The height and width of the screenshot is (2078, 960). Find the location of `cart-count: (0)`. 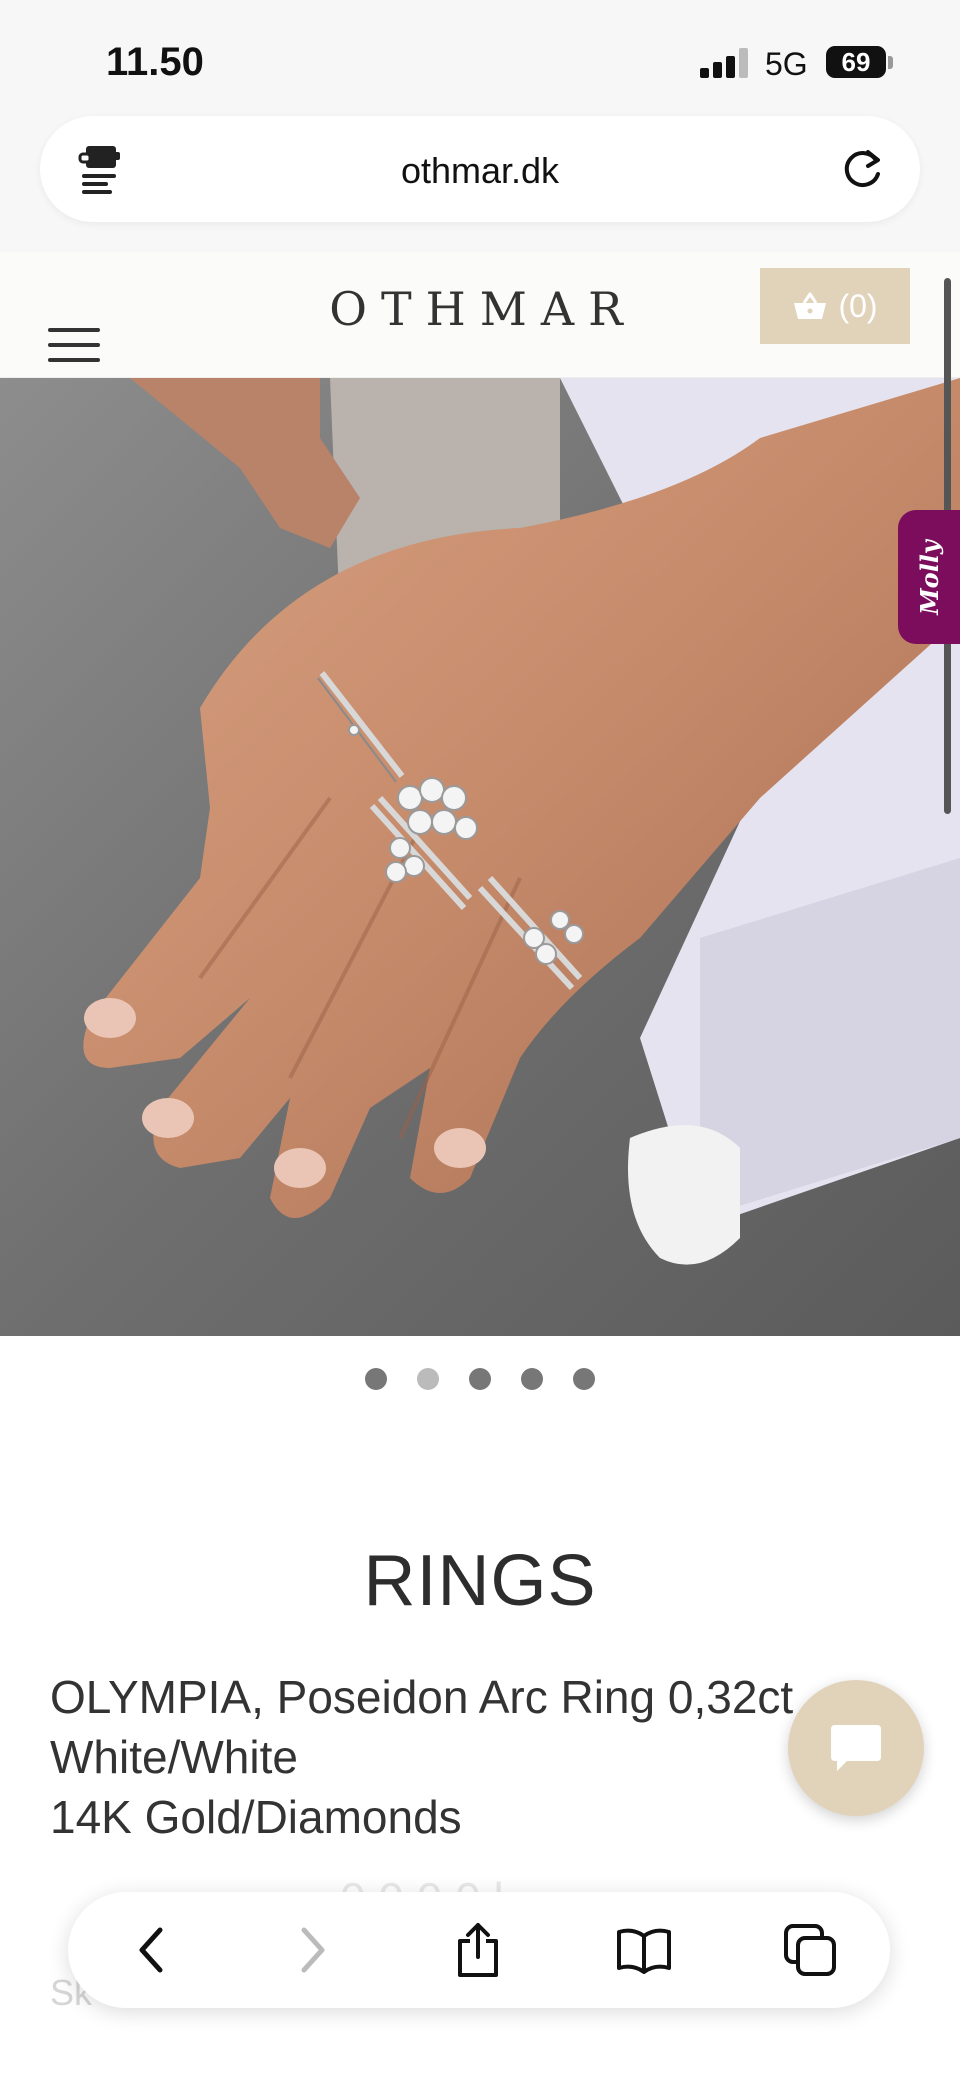

cart-count: (0) is located at coordinates (858, 305).